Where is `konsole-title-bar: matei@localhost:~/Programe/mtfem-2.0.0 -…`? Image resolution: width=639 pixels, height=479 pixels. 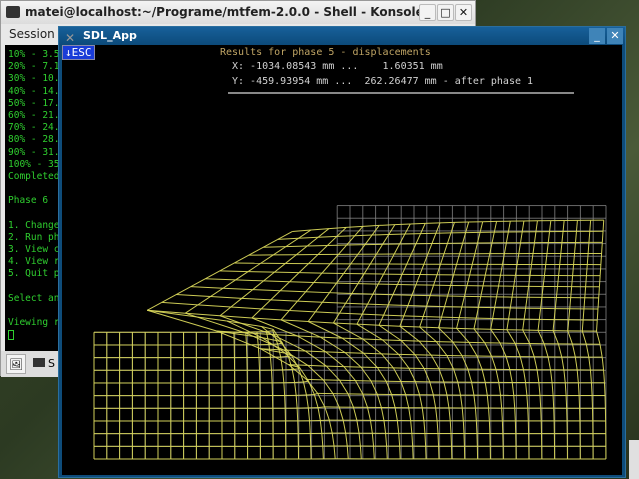 konsole-title-bar: matei@localhost:~/Programe/mtfem-2.0.0 -… is located at coordinates (238, 12).